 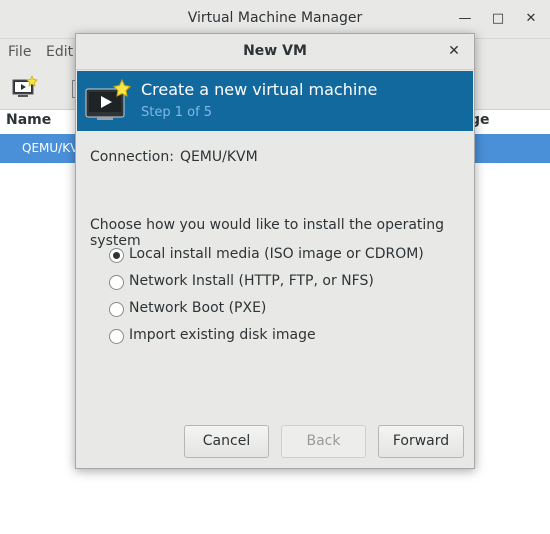 I want to click on dialog-close-icon: ✕, so click(x=454, y=51).